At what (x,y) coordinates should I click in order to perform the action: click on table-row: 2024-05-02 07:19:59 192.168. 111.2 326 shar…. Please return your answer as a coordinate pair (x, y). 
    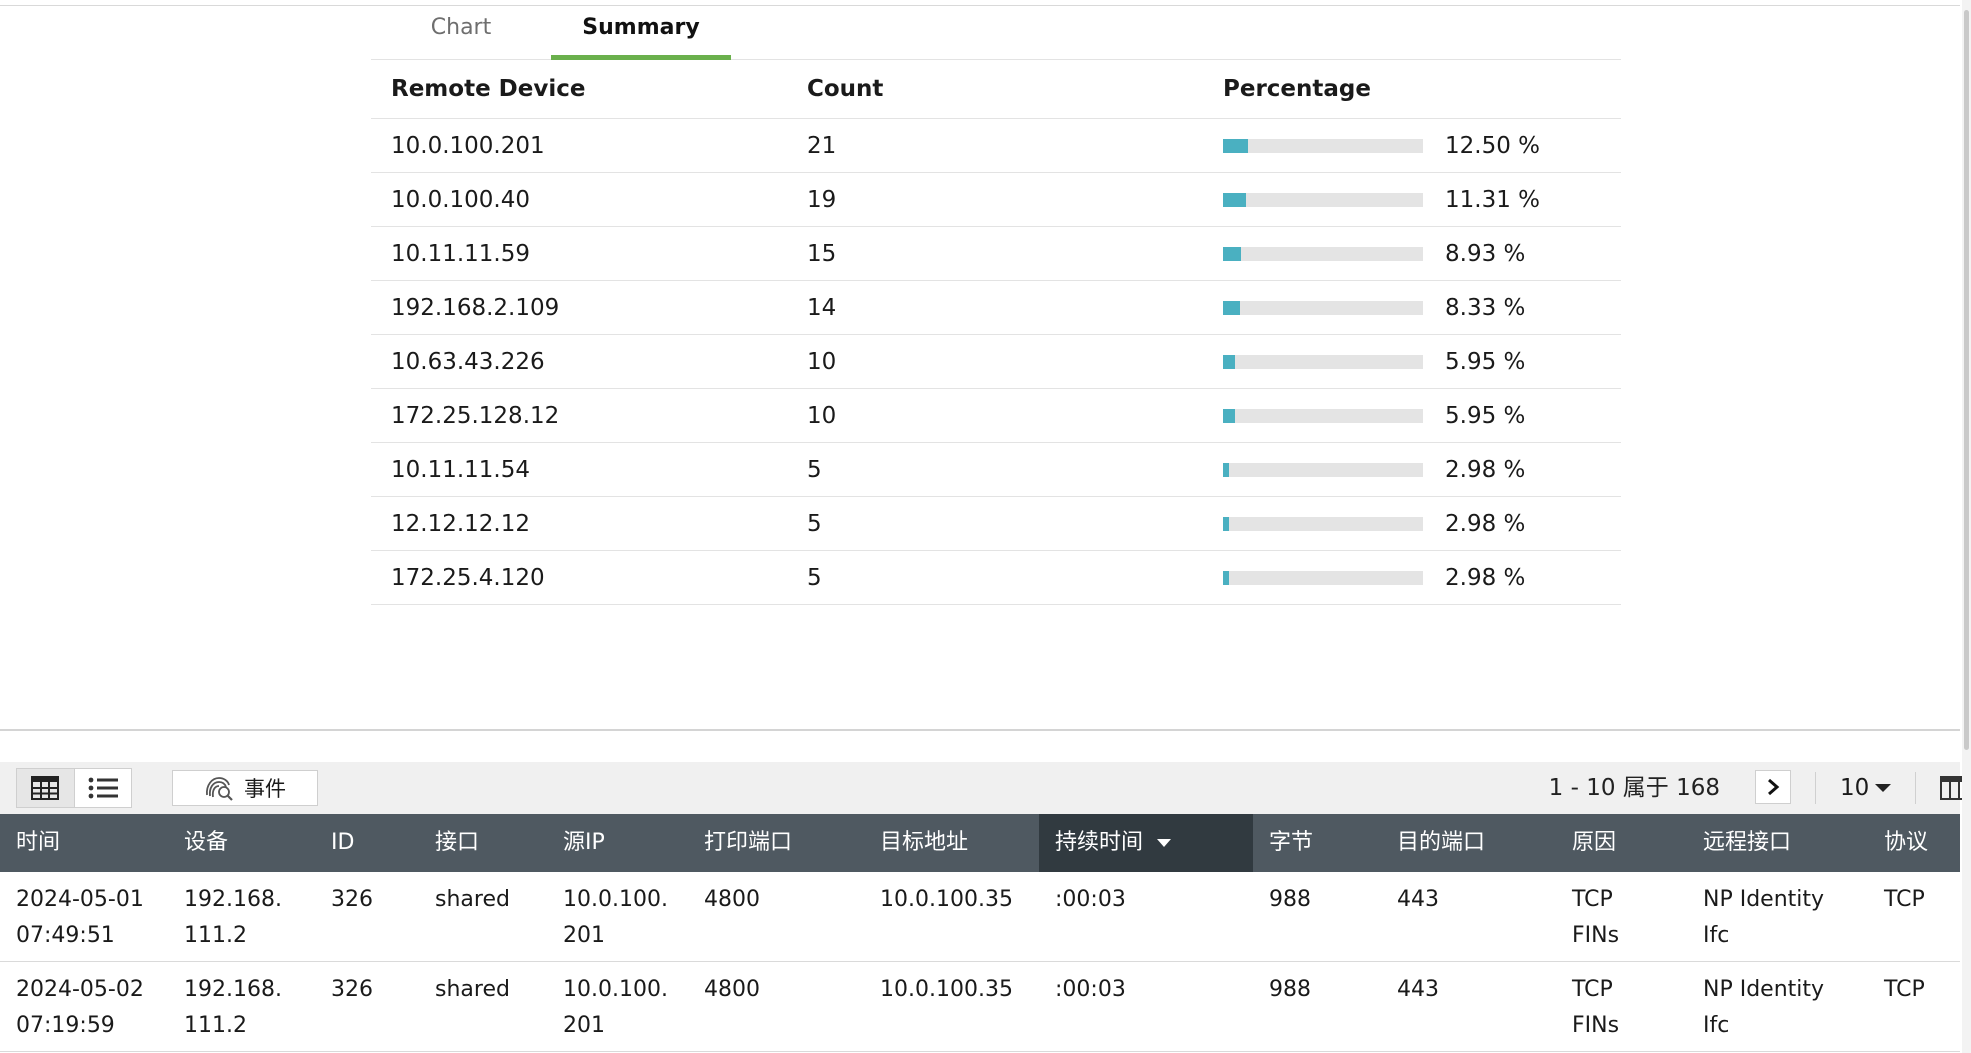
    Looking at the image, I should click on (980, 1007).